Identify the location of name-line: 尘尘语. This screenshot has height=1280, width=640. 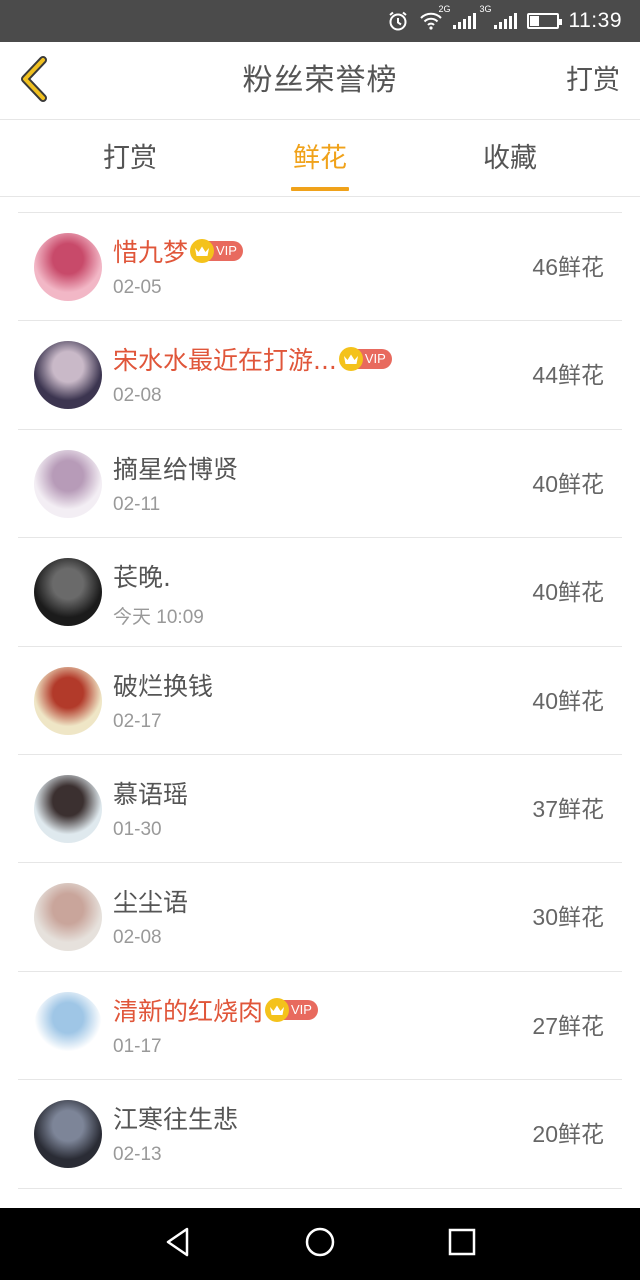
(150, 901).